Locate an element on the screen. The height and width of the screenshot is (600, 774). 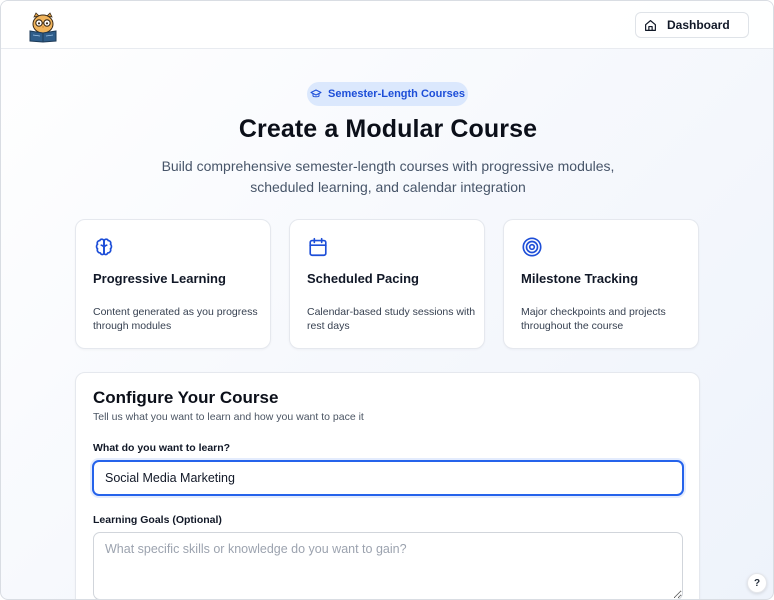
graduation-cap-icon is located at coordinates (316, 93).